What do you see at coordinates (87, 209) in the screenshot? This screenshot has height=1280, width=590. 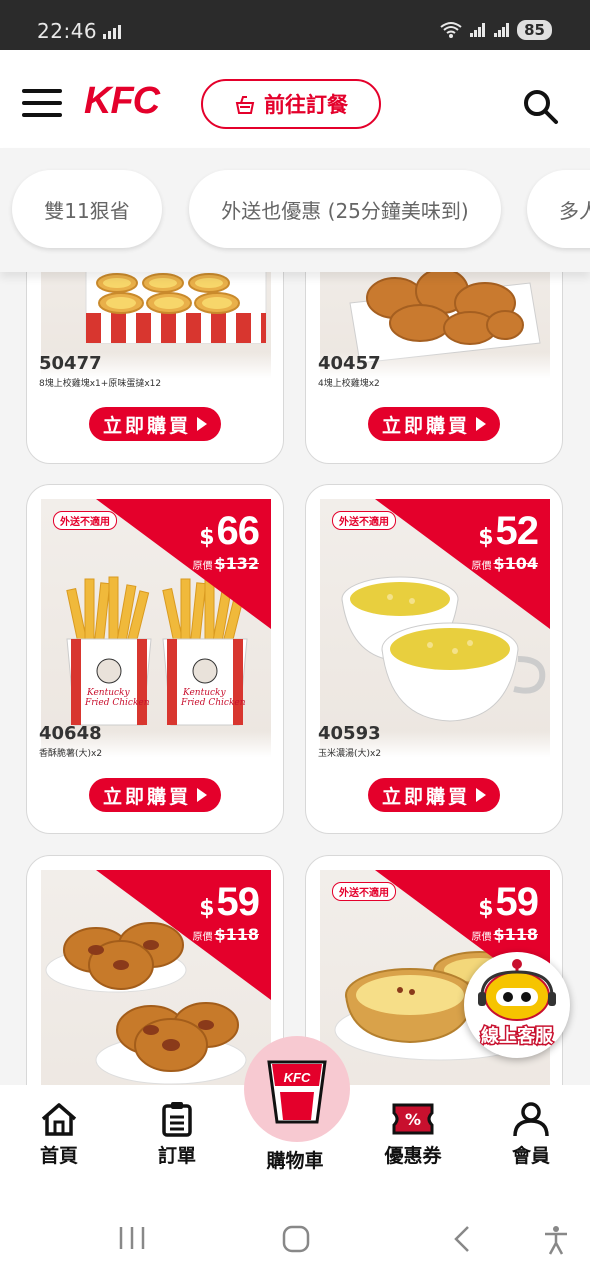 I see `category-chip-double11: 雙11狠省` at bounding box center [87, 209].